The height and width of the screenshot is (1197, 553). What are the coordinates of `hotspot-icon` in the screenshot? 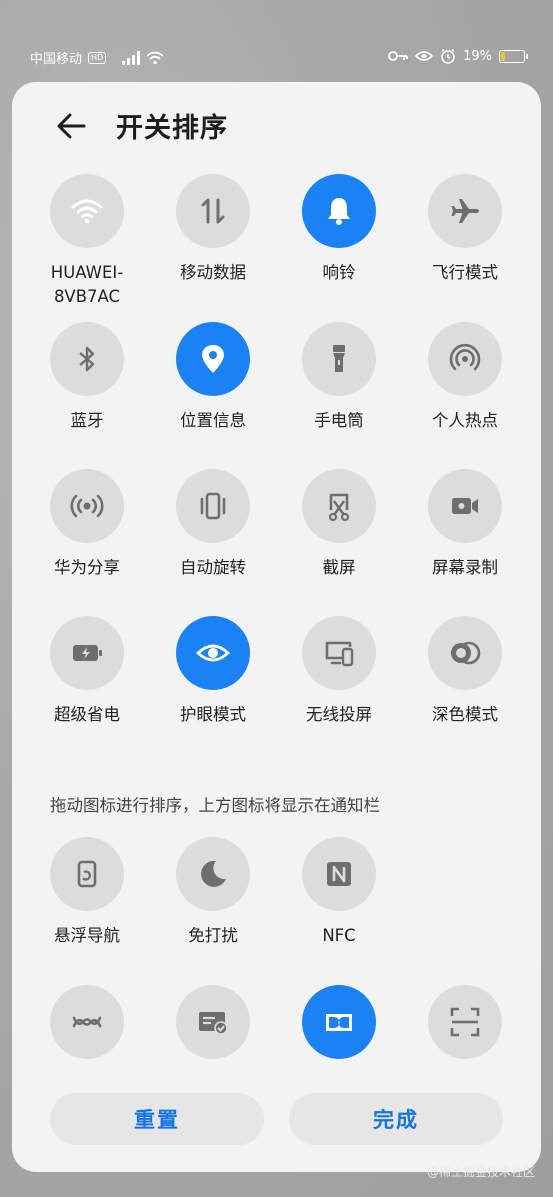 It's located at (465, 357).